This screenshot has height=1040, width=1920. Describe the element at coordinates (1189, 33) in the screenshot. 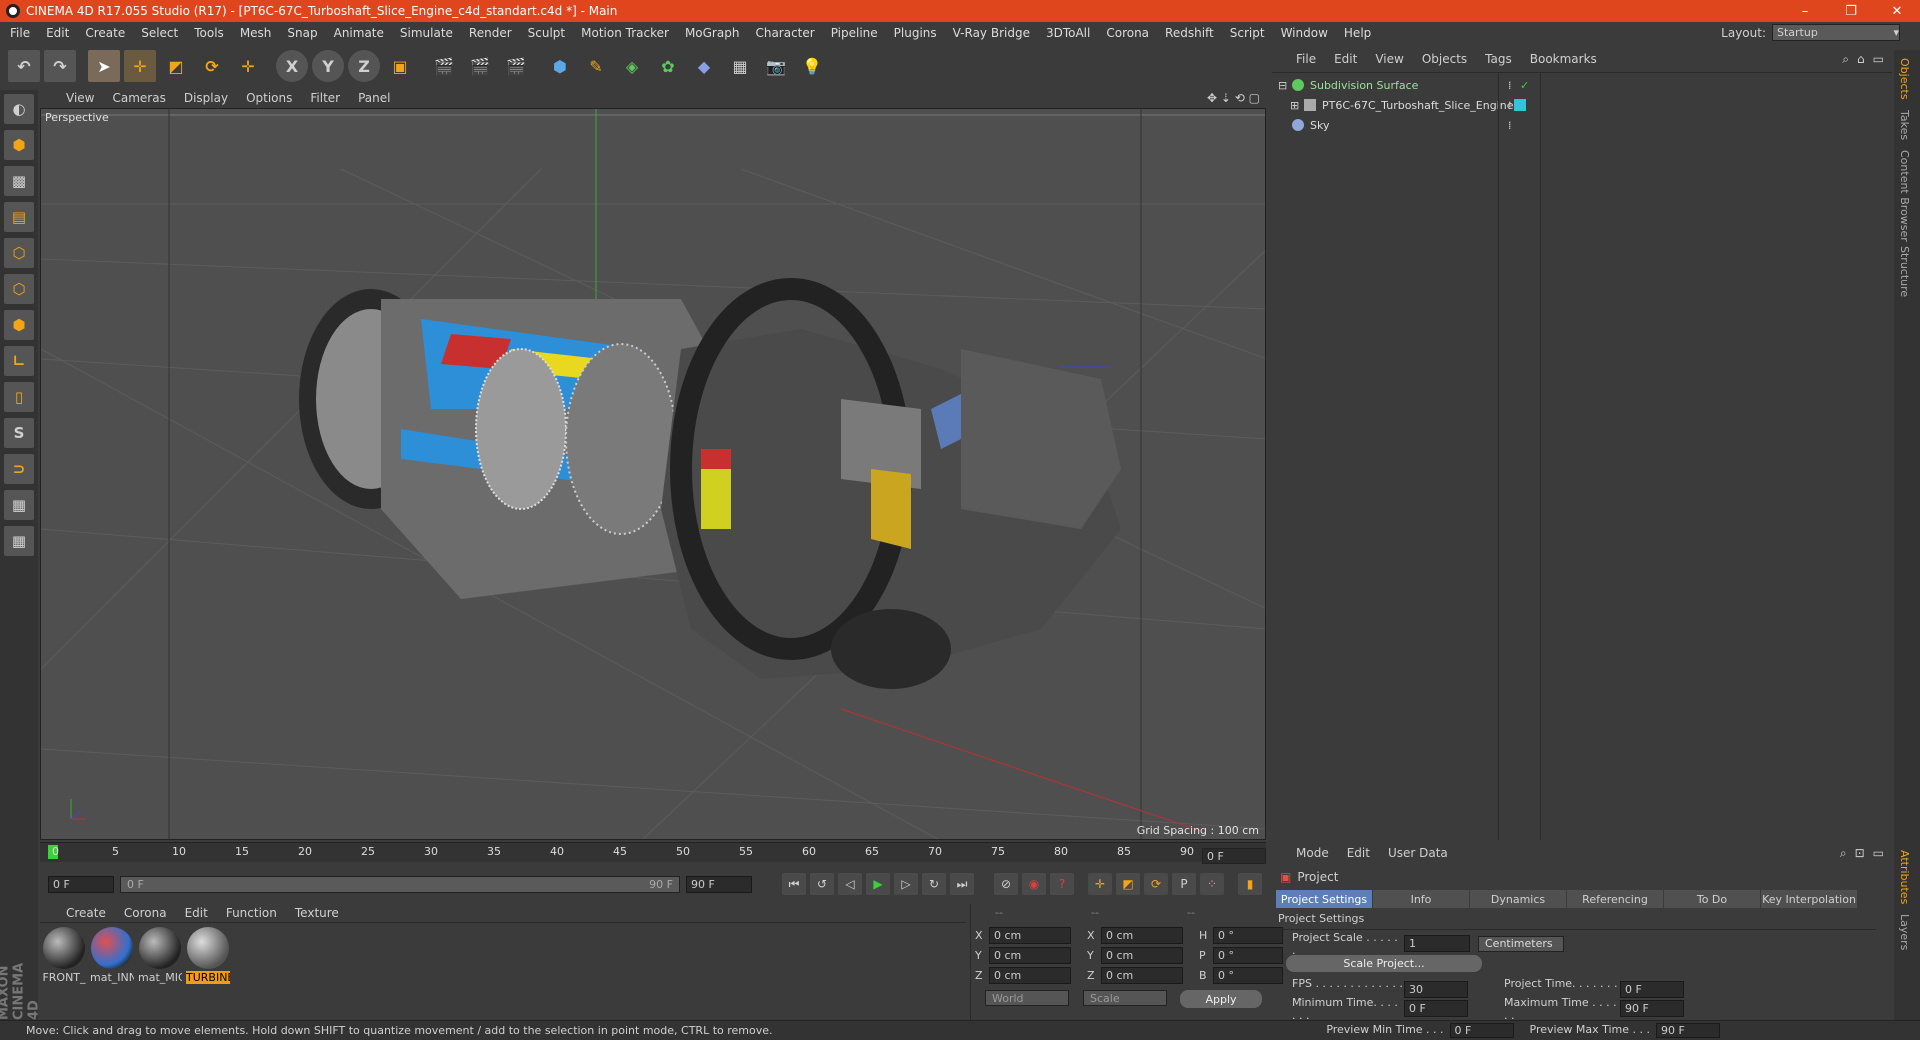

I see `menu-redshift: Redshift` at that location.